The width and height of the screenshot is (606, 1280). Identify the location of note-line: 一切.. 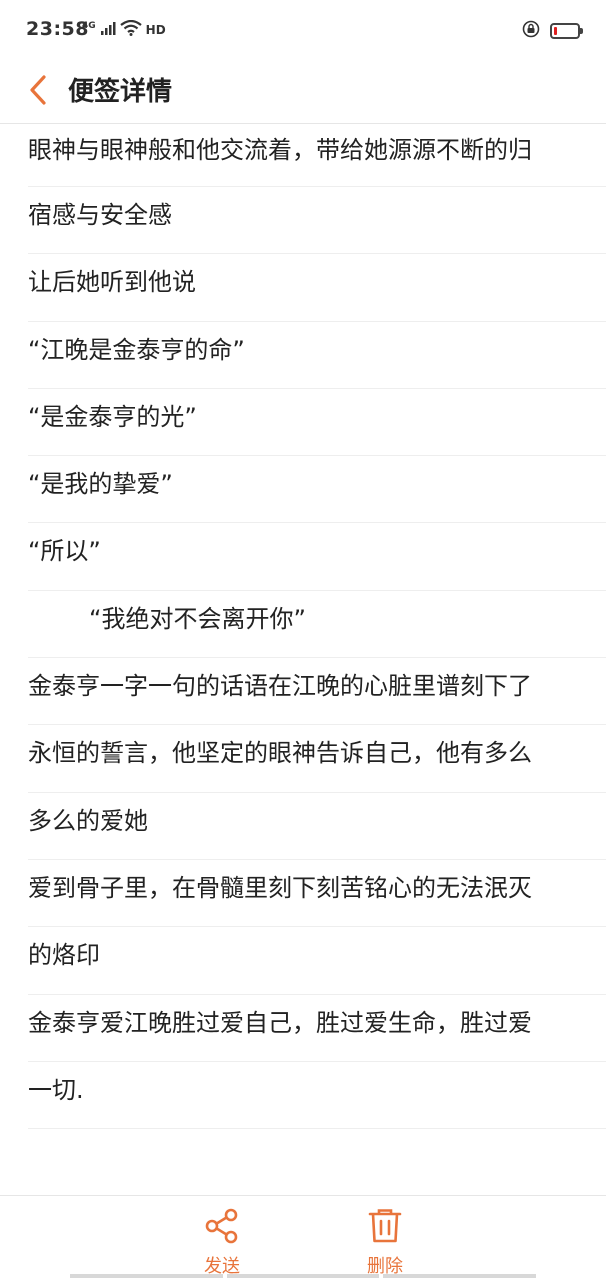
(317, 1096).